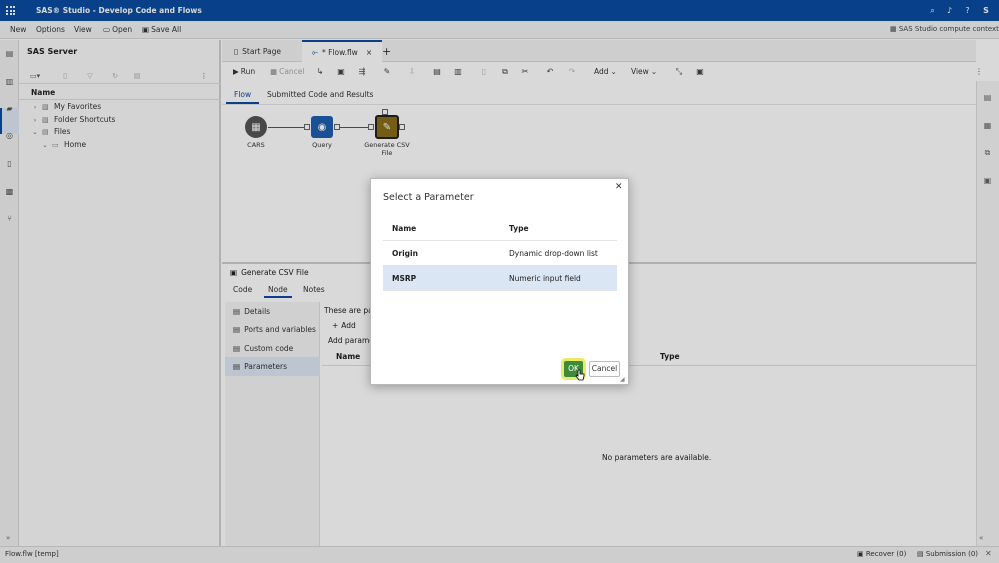 This screenshot has width=999, height=563. What do you see at coordinates (619, 187) in the screenshot?
I see `close-icon: ✕` at bounding box center [619, 187].